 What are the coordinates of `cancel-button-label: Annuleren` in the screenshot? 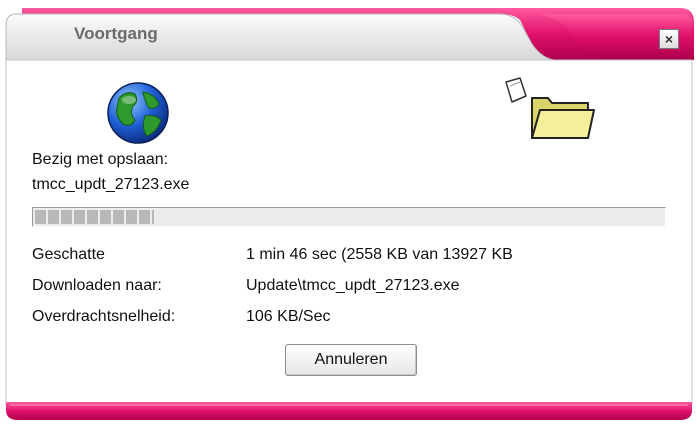 It's located at (351, 359).